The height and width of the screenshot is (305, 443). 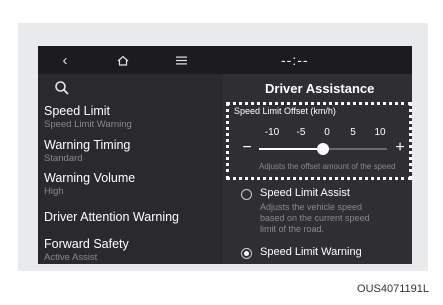 I want to click on figure-code: OUS4071191L, so click(x=393, y=289).